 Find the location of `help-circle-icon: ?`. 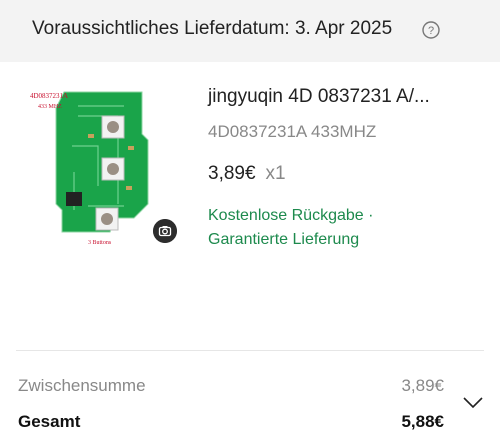

help-circle-icon: ? is located at coordinates (431, 30).